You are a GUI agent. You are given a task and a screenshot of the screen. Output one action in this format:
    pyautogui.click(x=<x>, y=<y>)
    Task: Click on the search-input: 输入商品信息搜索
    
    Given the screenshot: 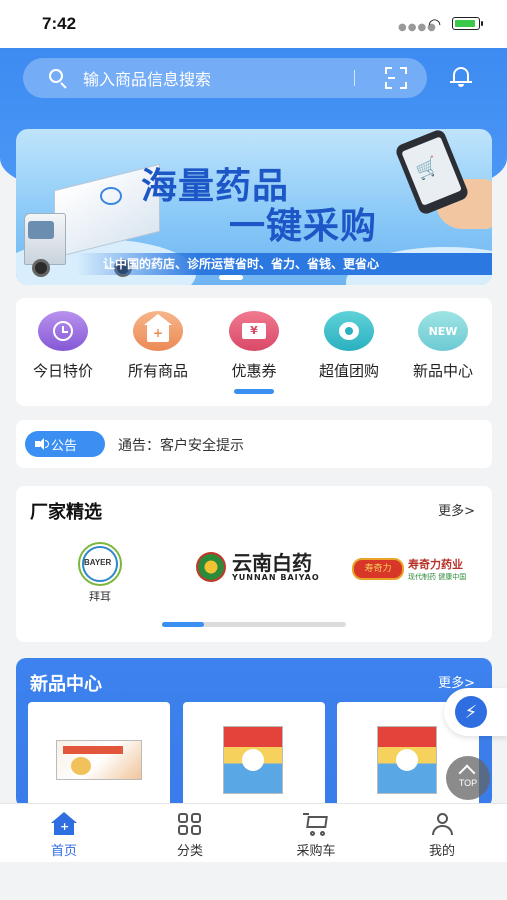 What is the action you would take?
    pyautogui.click(x=218, y=78)
    